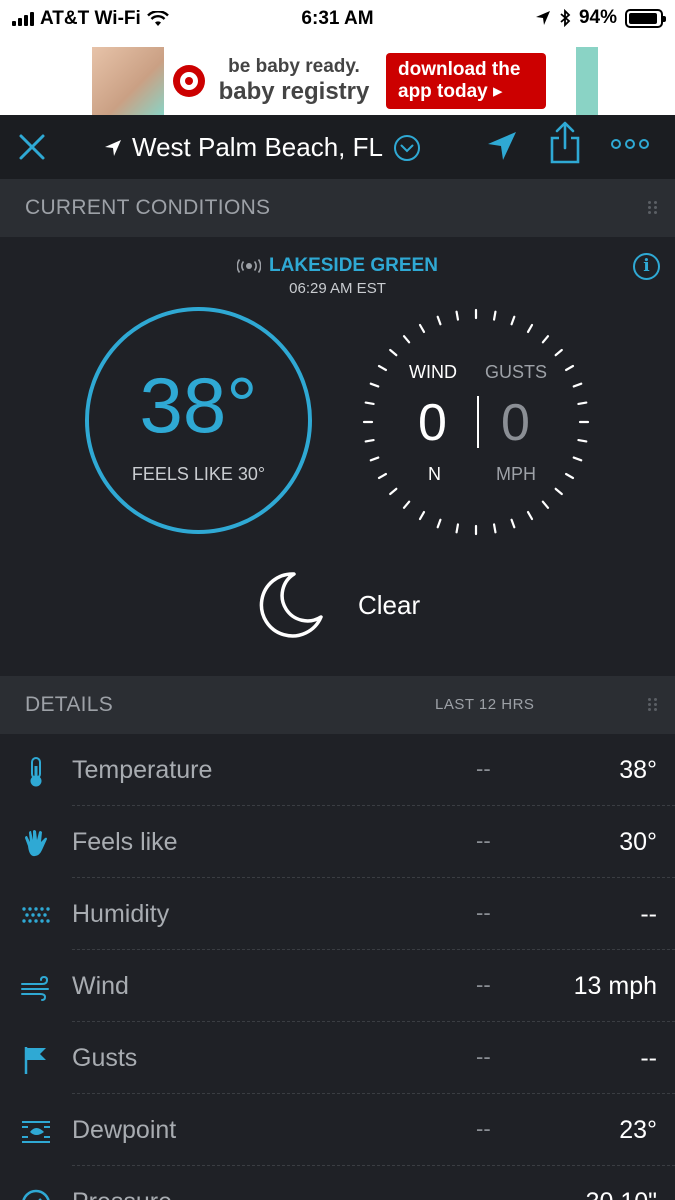 The height and width of the screenshot is (1200, 675). I want to click on detail-row-humidity: Humidity -- --, so click(337, 914).